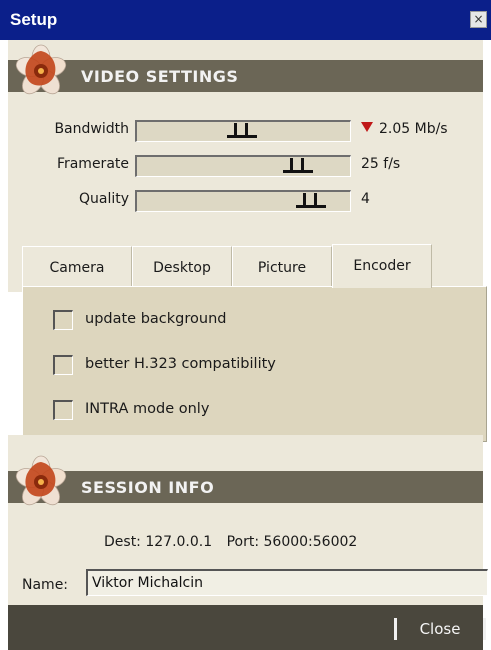 The width and height of the screenshot is (491, 650). What do you see at coordinates (91, 129) in the screenshot?
I see `bandwidth-label: Bandwidth` at bounding box center [91, 129].